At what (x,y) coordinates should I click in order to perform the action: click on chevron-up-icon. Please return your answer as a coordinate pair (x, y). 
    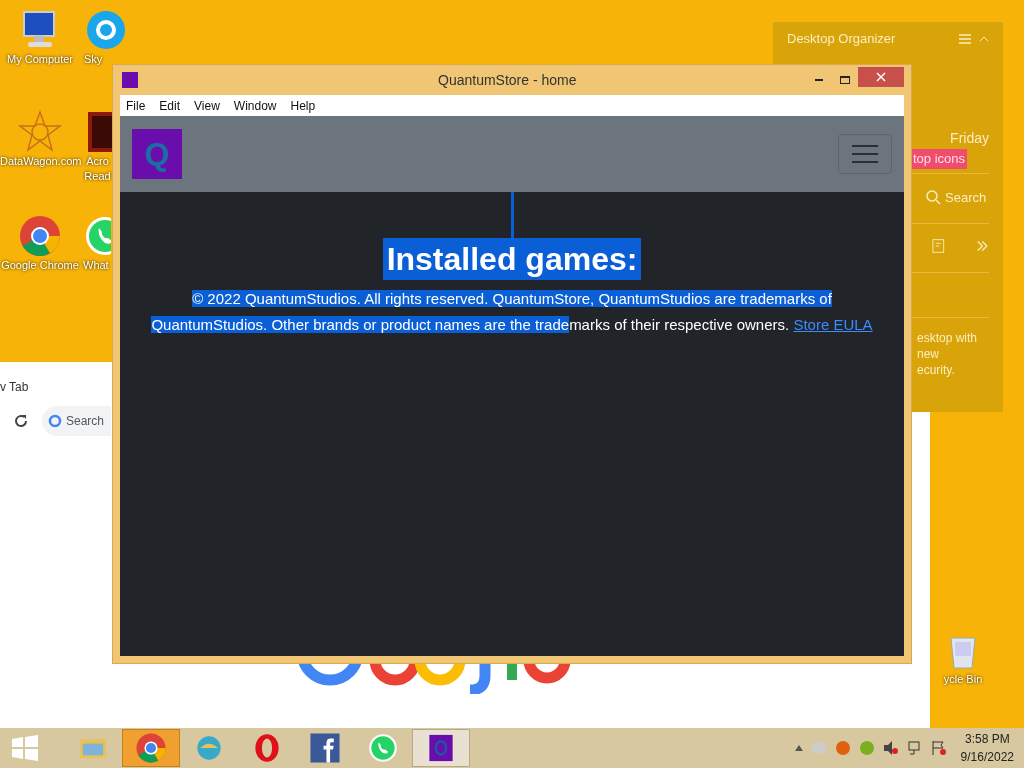
    Looking at the image, I should click on (798, 748).